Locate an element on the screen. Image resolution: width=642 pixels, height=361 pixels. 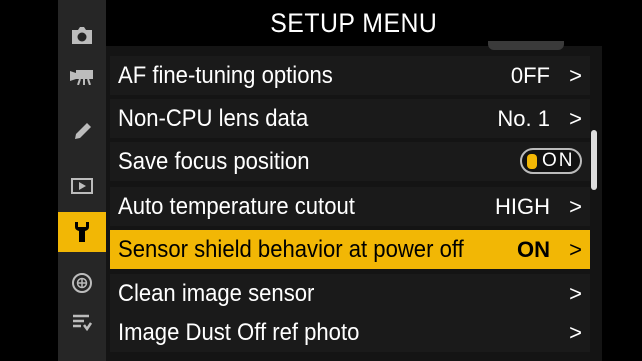
toggle-knob is located at coordinates (532, 161).